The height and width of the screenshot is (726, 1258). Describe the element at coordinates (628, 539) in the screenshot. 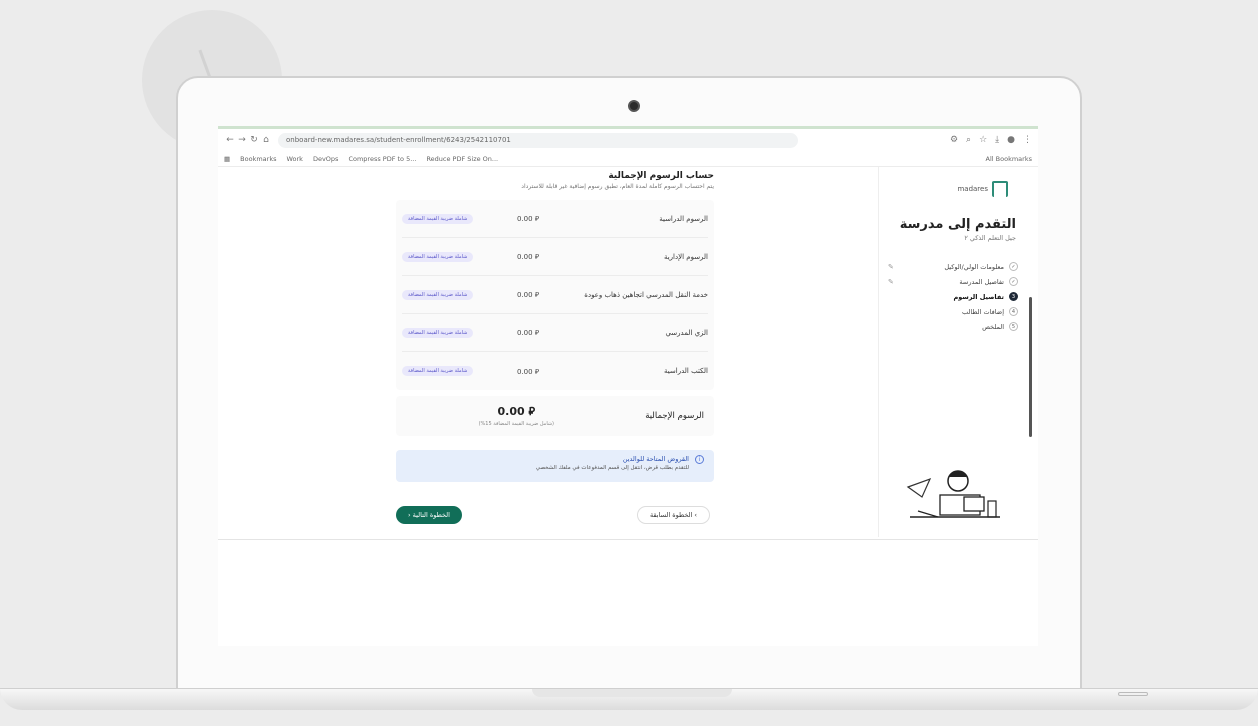

I see `screen-divider` at that location.